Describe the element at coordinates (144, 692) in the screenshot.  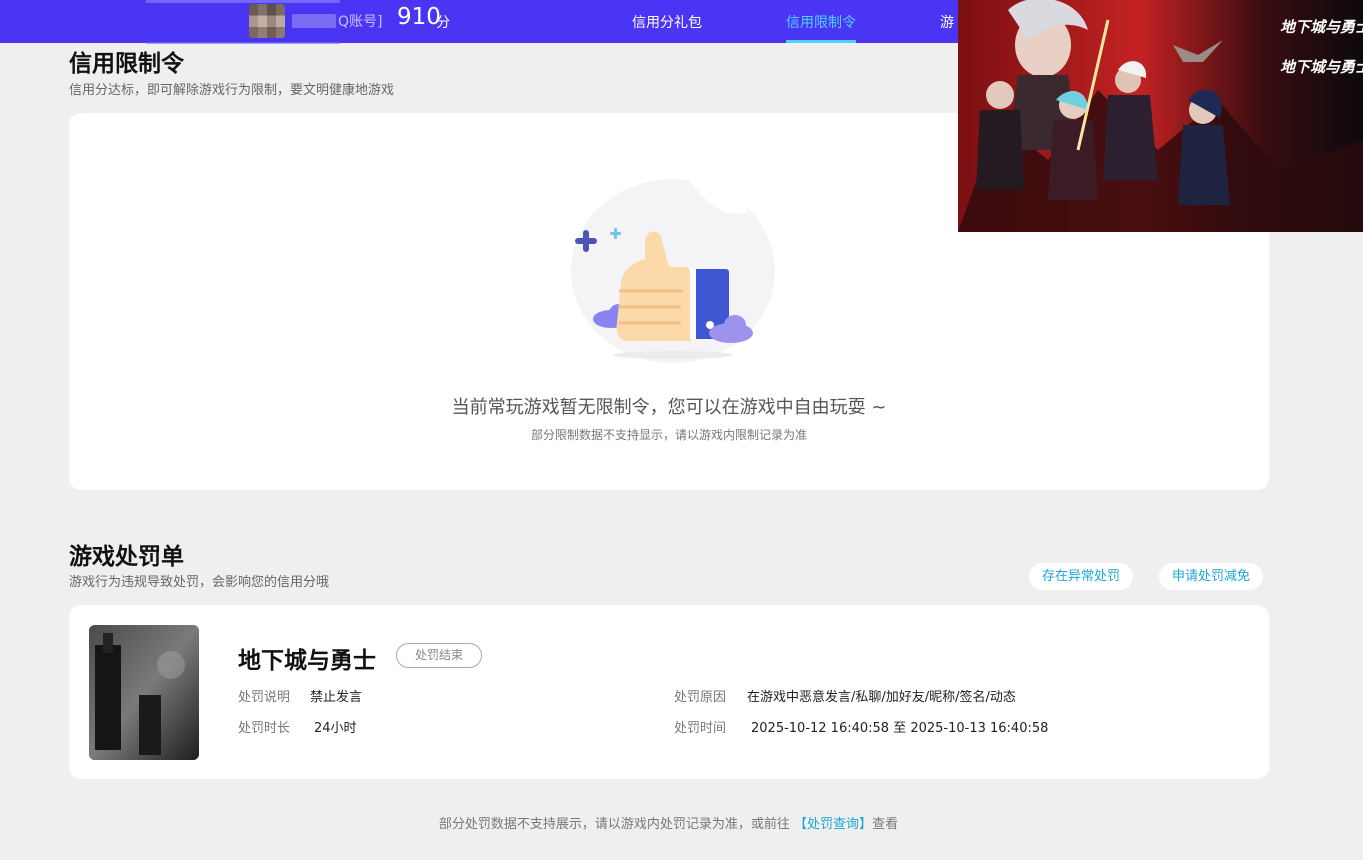
I see `game-thumbnail` at that location.